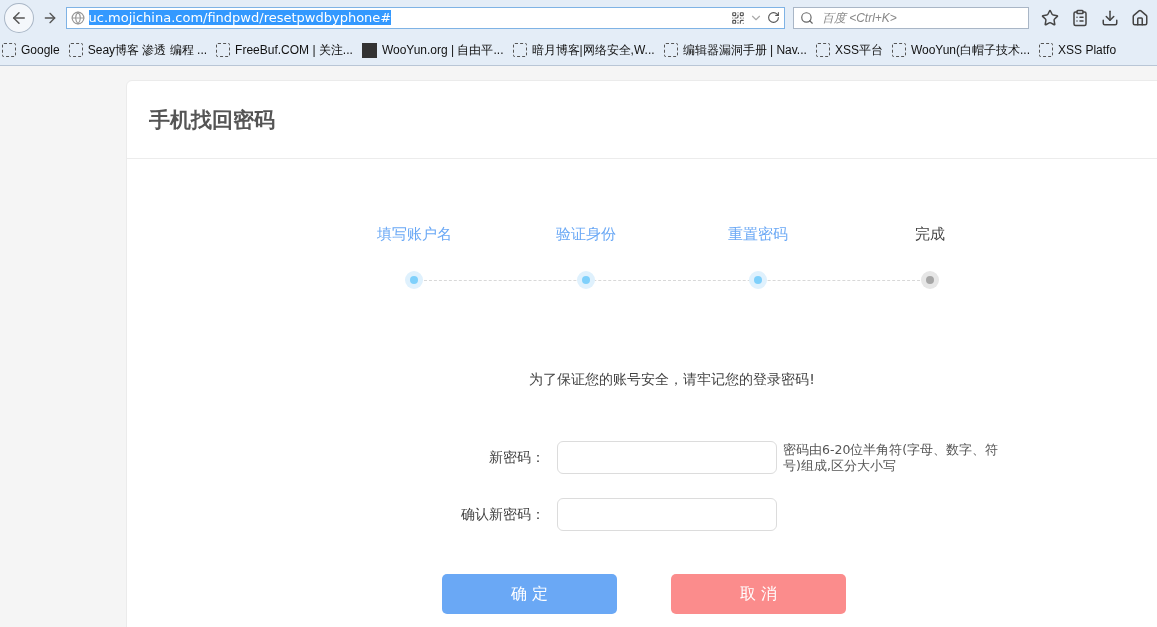 This screenshot has width=1157, height=627. Describe the element at coordinates (930, 234) in the screenshot. I see `step-label: 完成` at that location.